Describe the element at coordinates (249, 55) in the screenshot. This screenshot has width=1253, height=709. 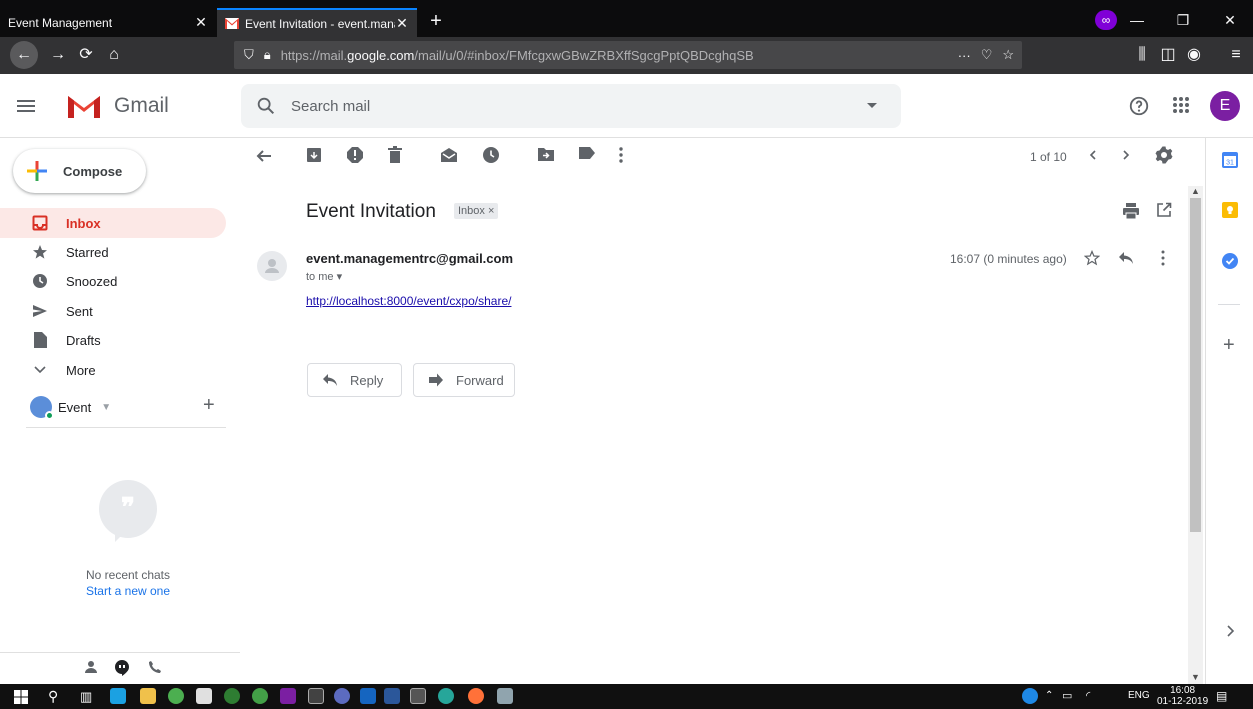
I see `shield-icon: ⛉` at that location.